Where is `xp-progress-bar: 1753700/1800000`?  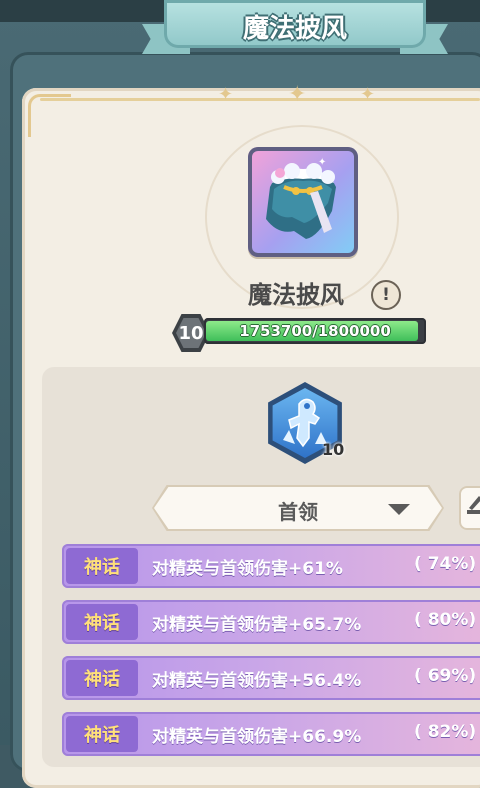 xp-progress-bar: 1753700/1800000 is located at coordinates (315, 331).